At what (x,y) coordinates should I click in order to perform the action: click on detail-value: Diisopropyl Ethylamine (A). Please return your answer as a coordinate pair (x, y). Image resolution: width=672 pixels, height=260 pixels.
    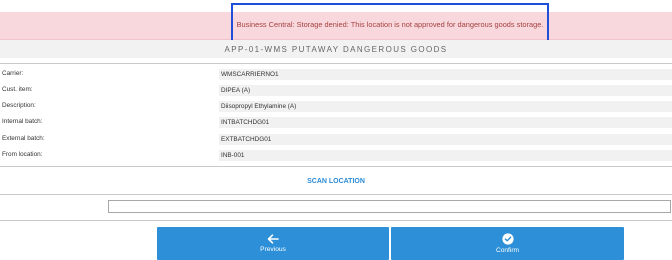
    Looking at the image, I should click on (259, 106).